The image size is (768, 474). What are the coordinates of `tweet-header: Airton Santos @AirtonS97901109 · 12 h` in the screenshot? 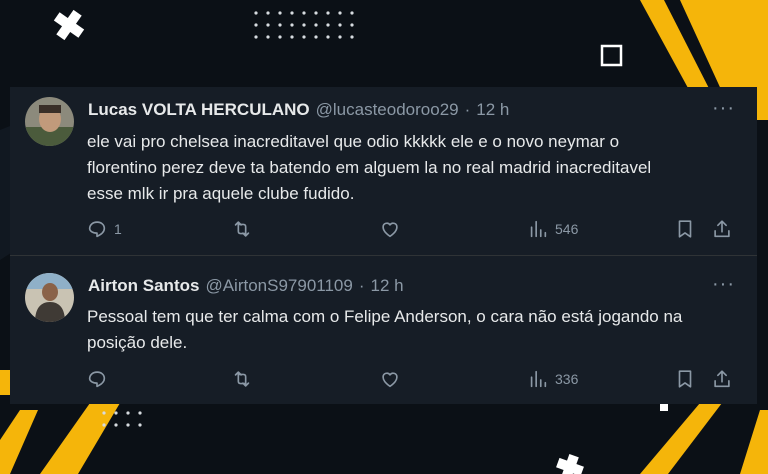 It's located at (246, 286).